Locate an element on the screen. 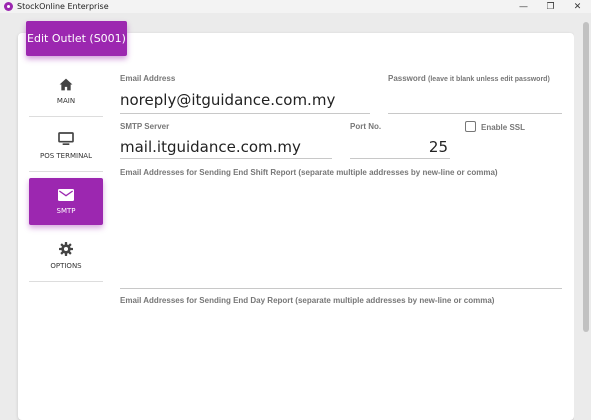 Image resolution: width=591 pixels, height=420 pixels. title-bar: StockOnline Enterprise — ❐ ✕ is located at coordinates (295, 6).